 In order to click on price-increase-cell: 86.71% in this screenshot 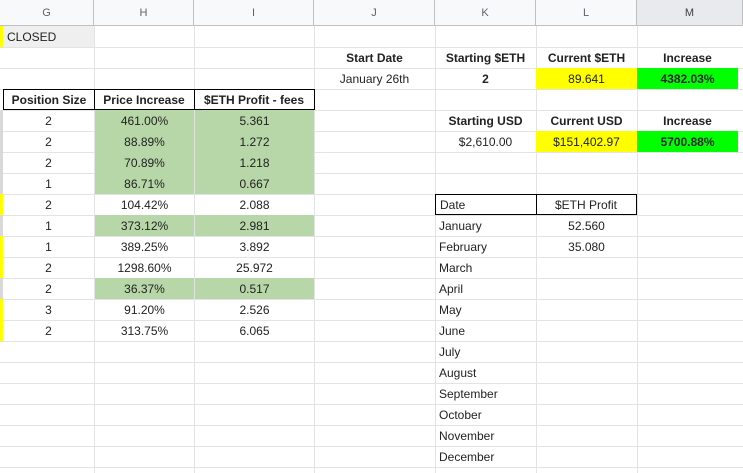, I will do `click(144, 183)`.